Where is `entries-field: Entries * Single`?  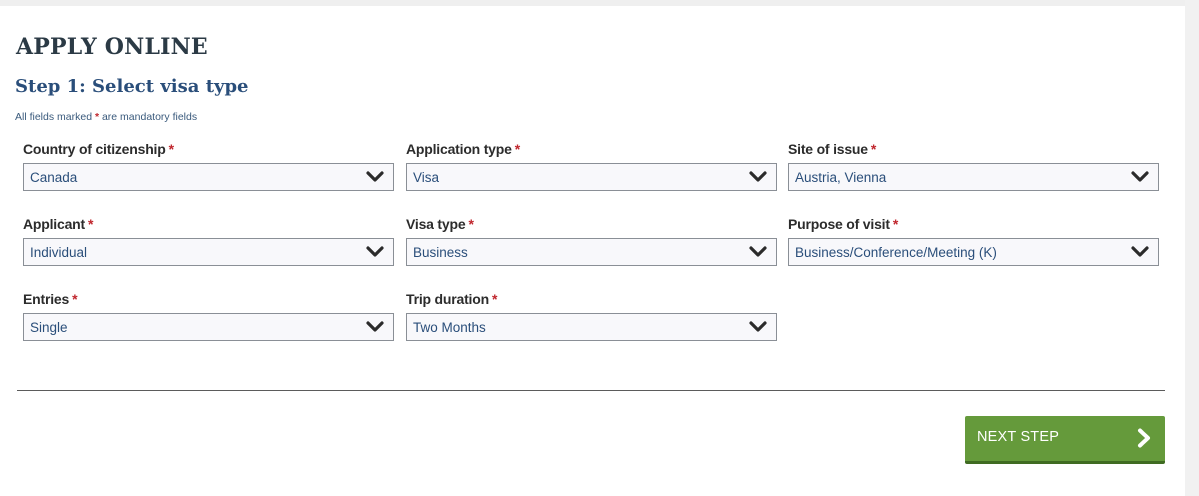 entries-field: Entries * Single is located at coordinates (208, 315).